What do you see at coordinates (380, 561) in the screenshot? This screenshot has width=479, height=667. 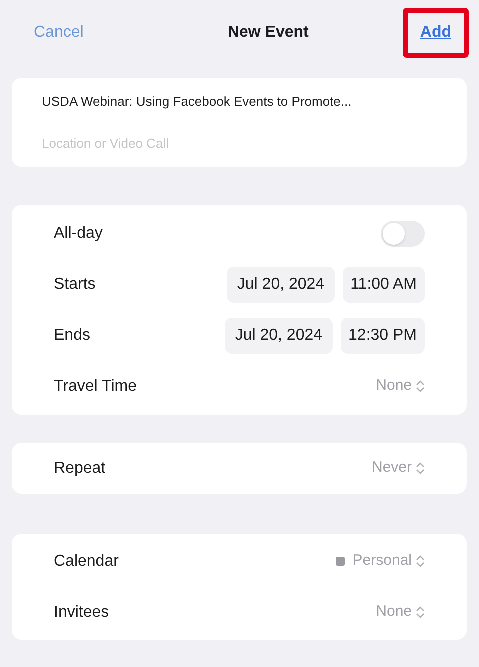 I see `value-picker: Personal` at bounding box center [380, 561].